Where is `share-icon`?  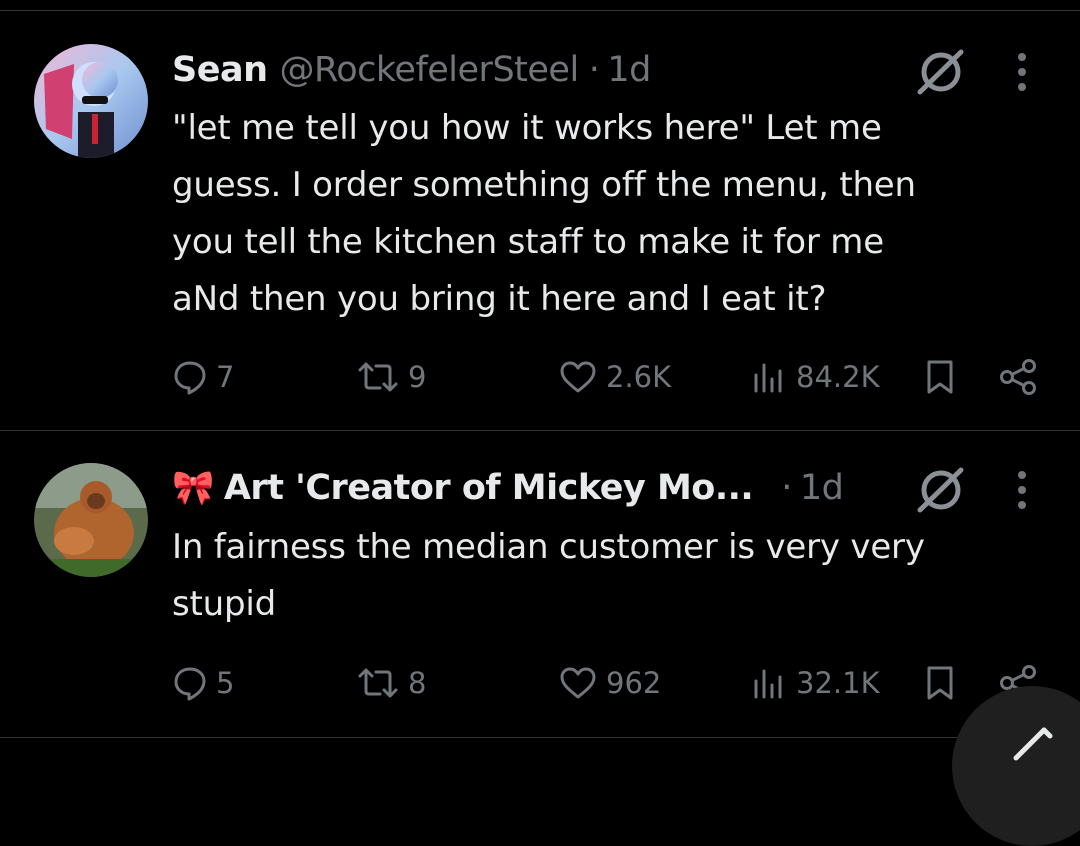
share-icon is located at coordinates (1018, 377).